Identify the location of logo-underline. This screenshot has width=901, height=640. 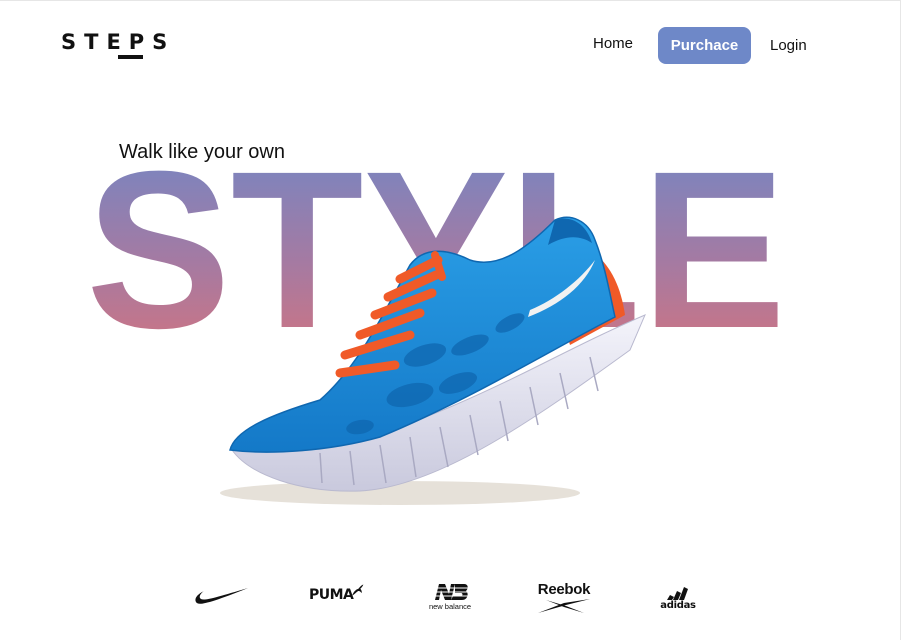
(130, 57).